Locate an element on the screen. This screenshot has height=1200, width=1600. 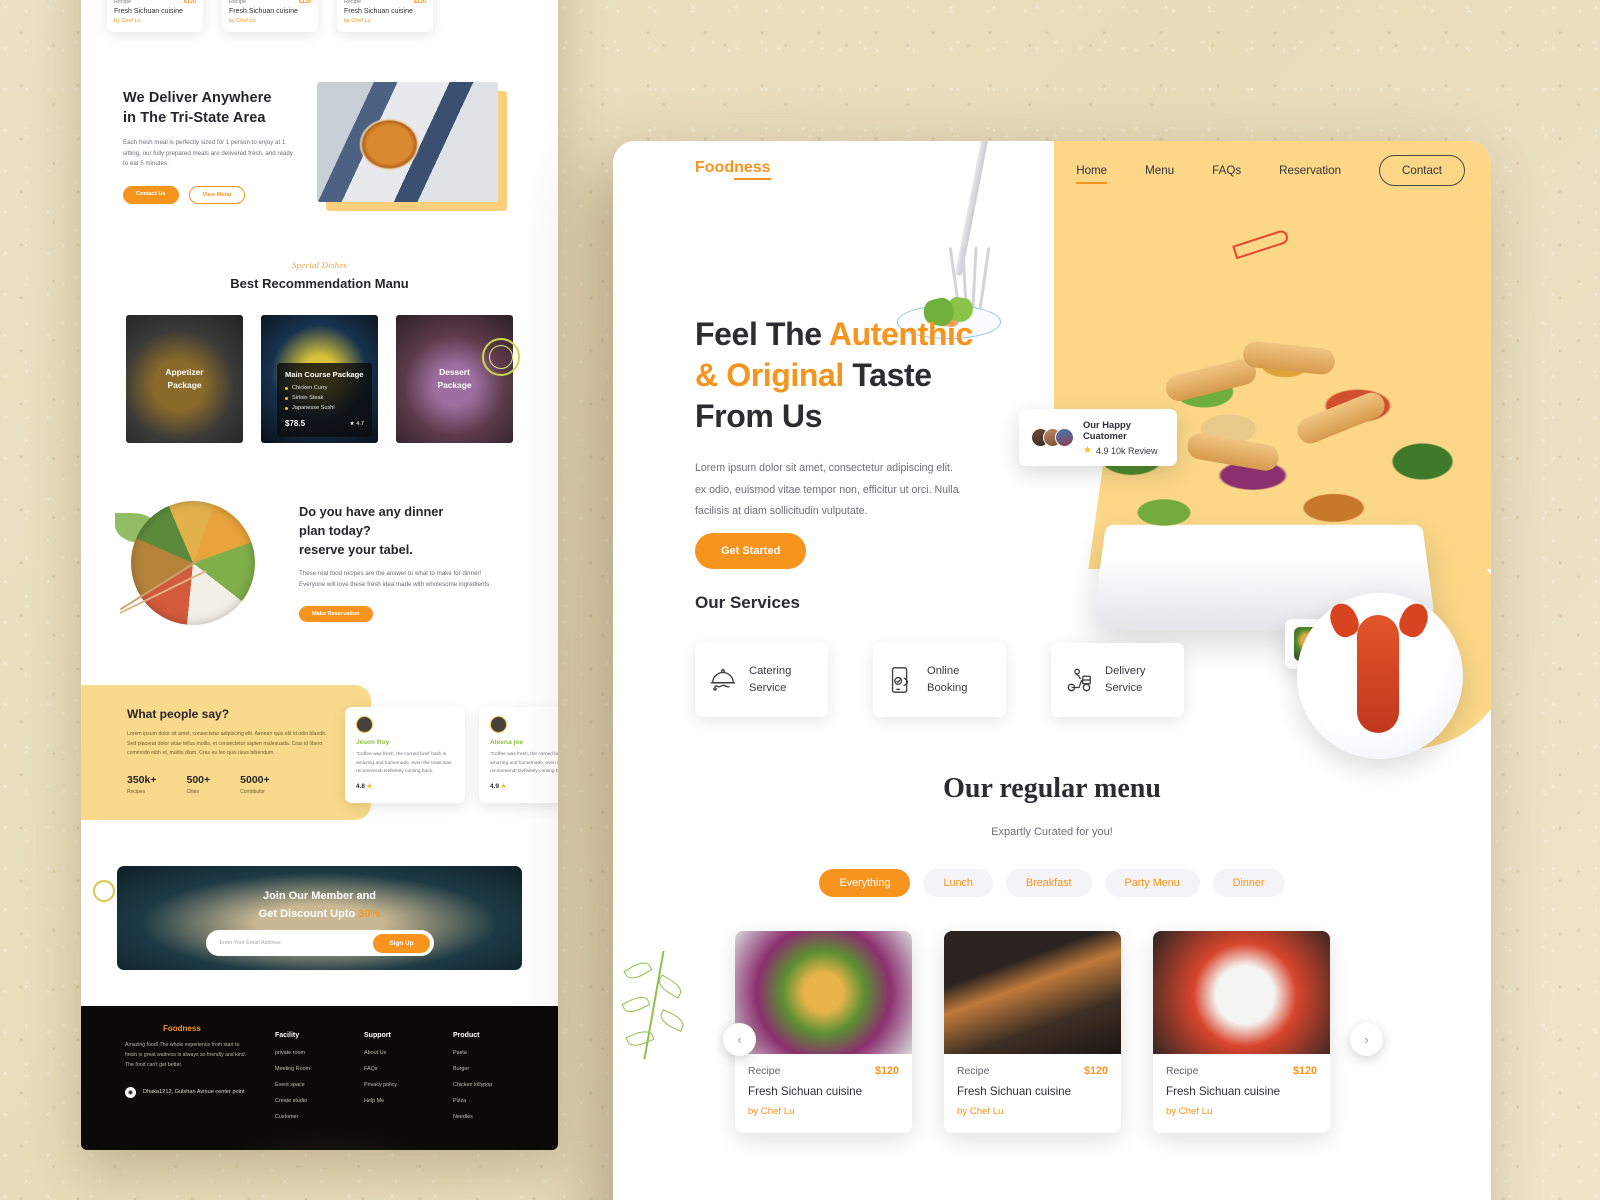
menu-subtitle: Expartly Curated for you! is located at coordinates (1052, 832).